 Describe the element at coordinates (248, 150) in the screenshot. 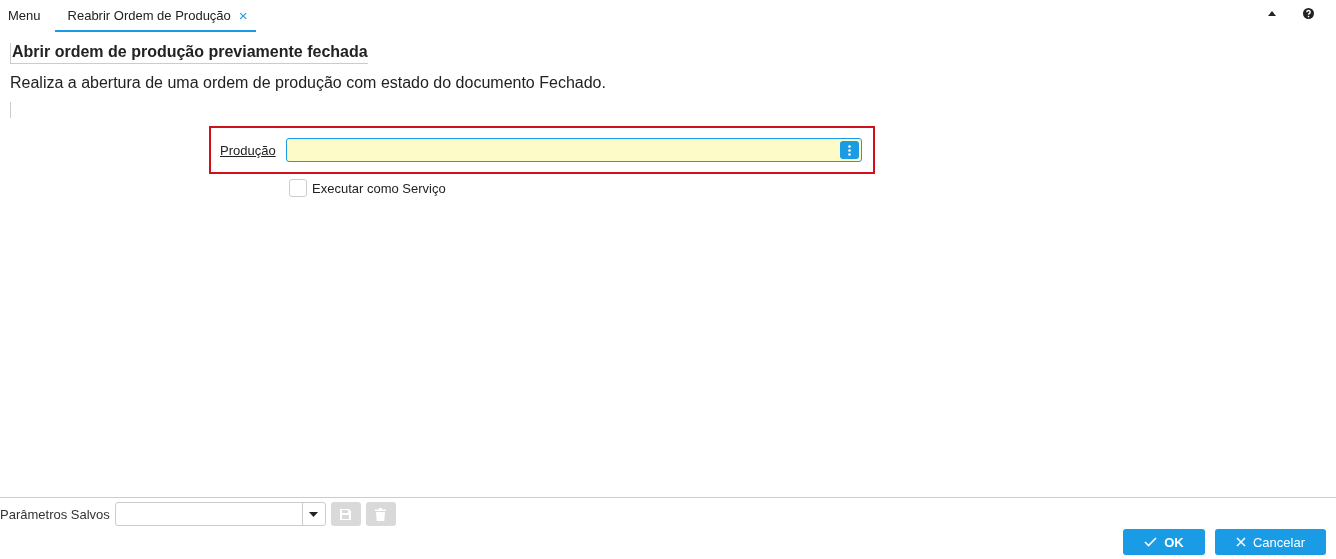

I see `field-label: Produção` at that location.